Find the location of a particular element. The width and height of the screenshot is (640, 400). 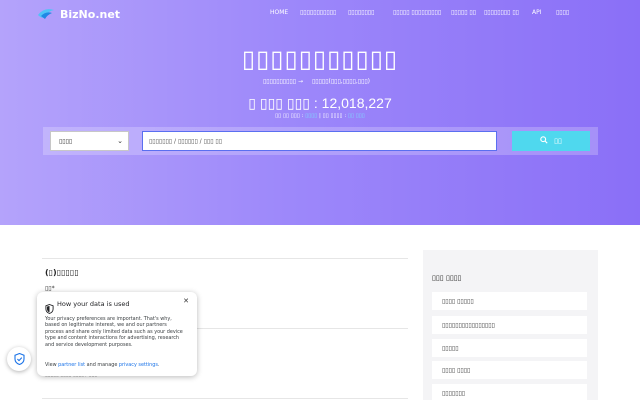

privacy-title: How your data is used is located at coordinates (93, 304).